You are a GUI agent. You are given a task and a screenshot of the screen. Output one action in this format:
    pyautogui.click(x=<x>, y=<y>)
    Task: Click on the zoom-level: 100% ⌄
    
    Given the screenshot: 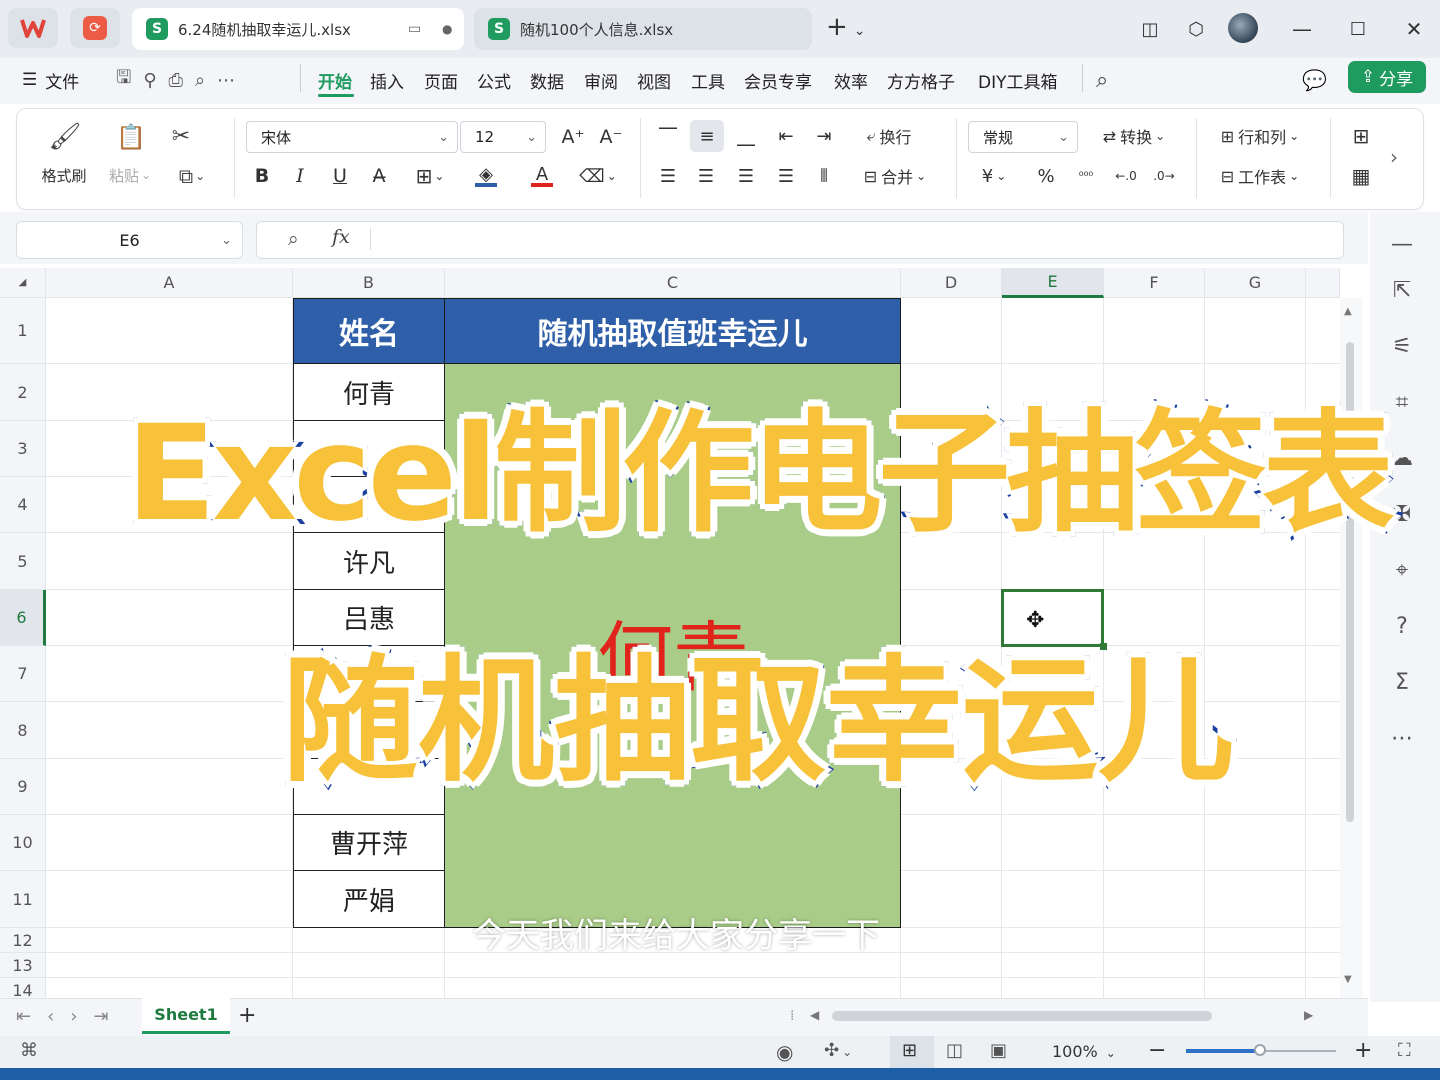 What is the action you would take?
    pyautogui.click(x=1084, y=1051)
    